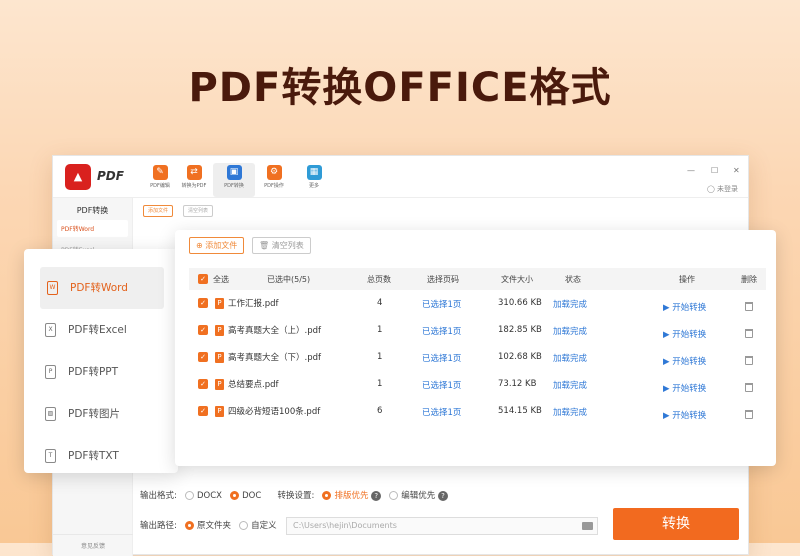 The height and width of the screenshot is (556, 800). What do you see at coordinates (92, 228) in the screenshot?
I see `sidebar-item-pdf-word: PDF转Word` at bounding box center [92, 228].